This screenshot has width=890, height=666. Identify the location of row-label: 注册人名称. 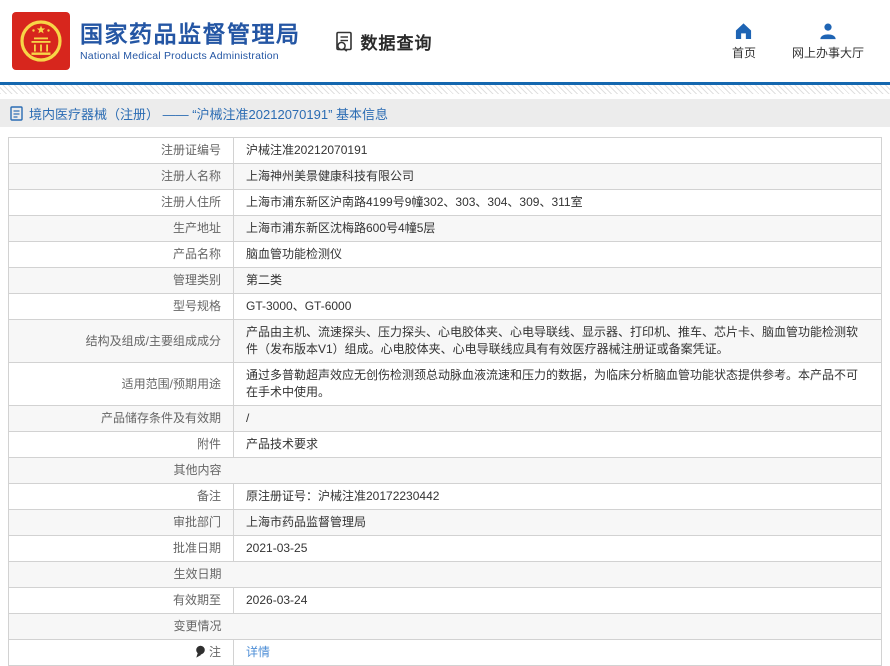
(121, 176).